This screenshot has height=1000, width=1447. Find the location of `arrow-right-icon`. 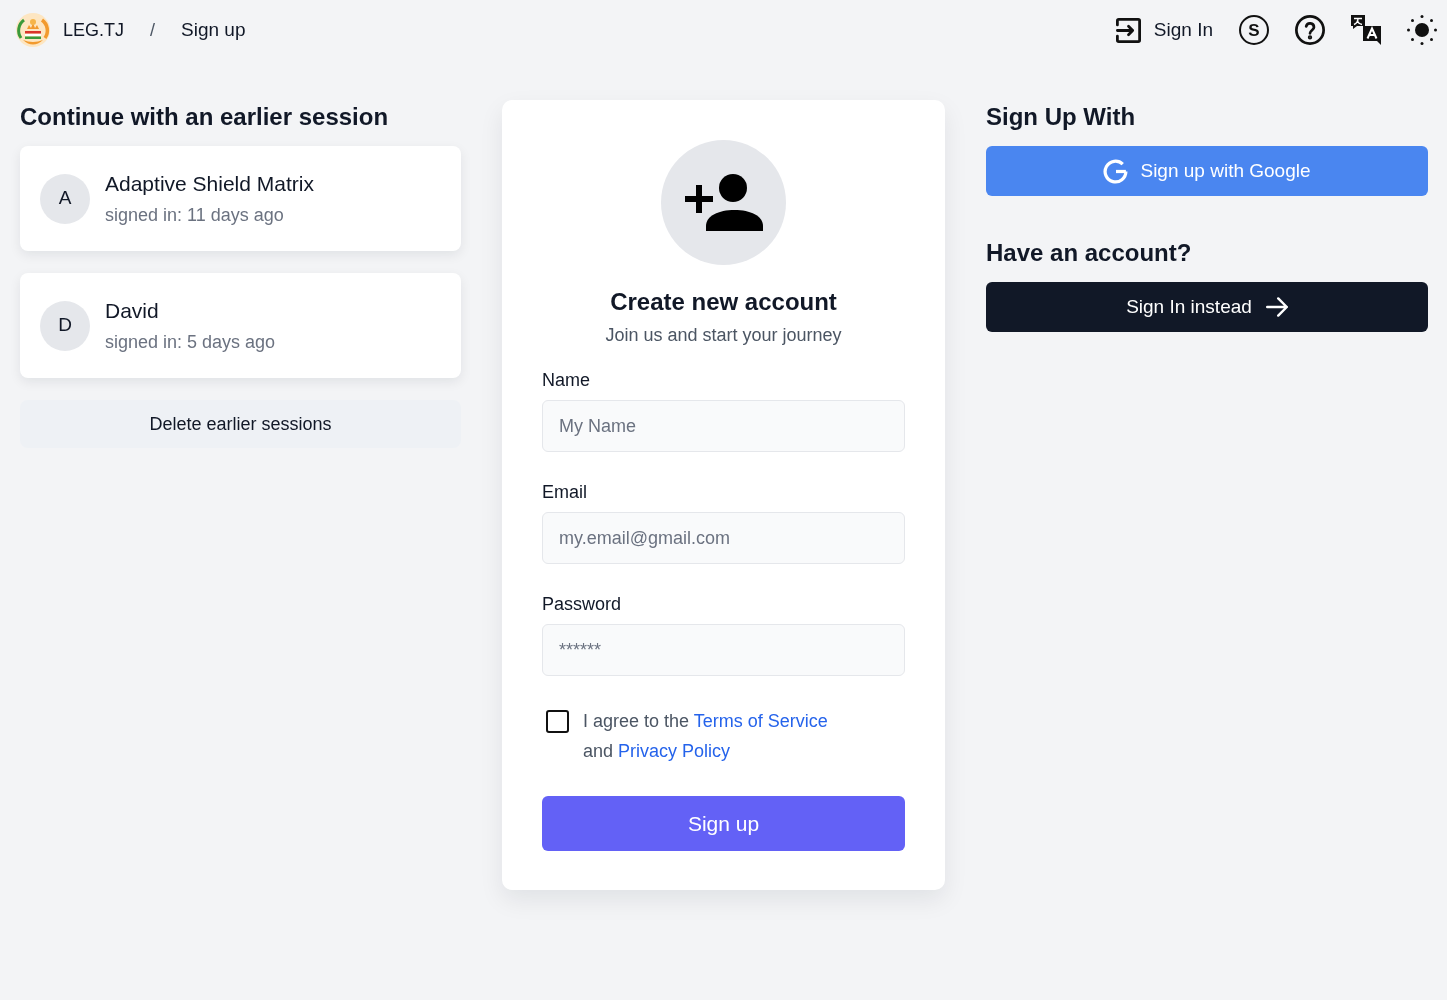

arrow-right-icon is located at coordinates (1276, 307).